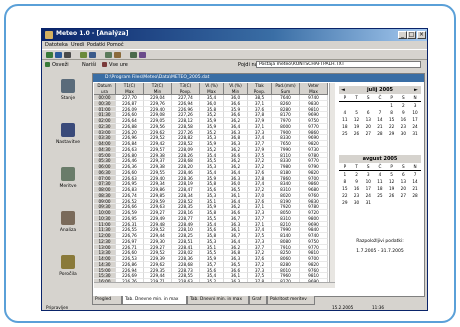 This screenshot has width=460, height=327. I want to click on menu-datoteka: Datoteka, so click(56, 45).